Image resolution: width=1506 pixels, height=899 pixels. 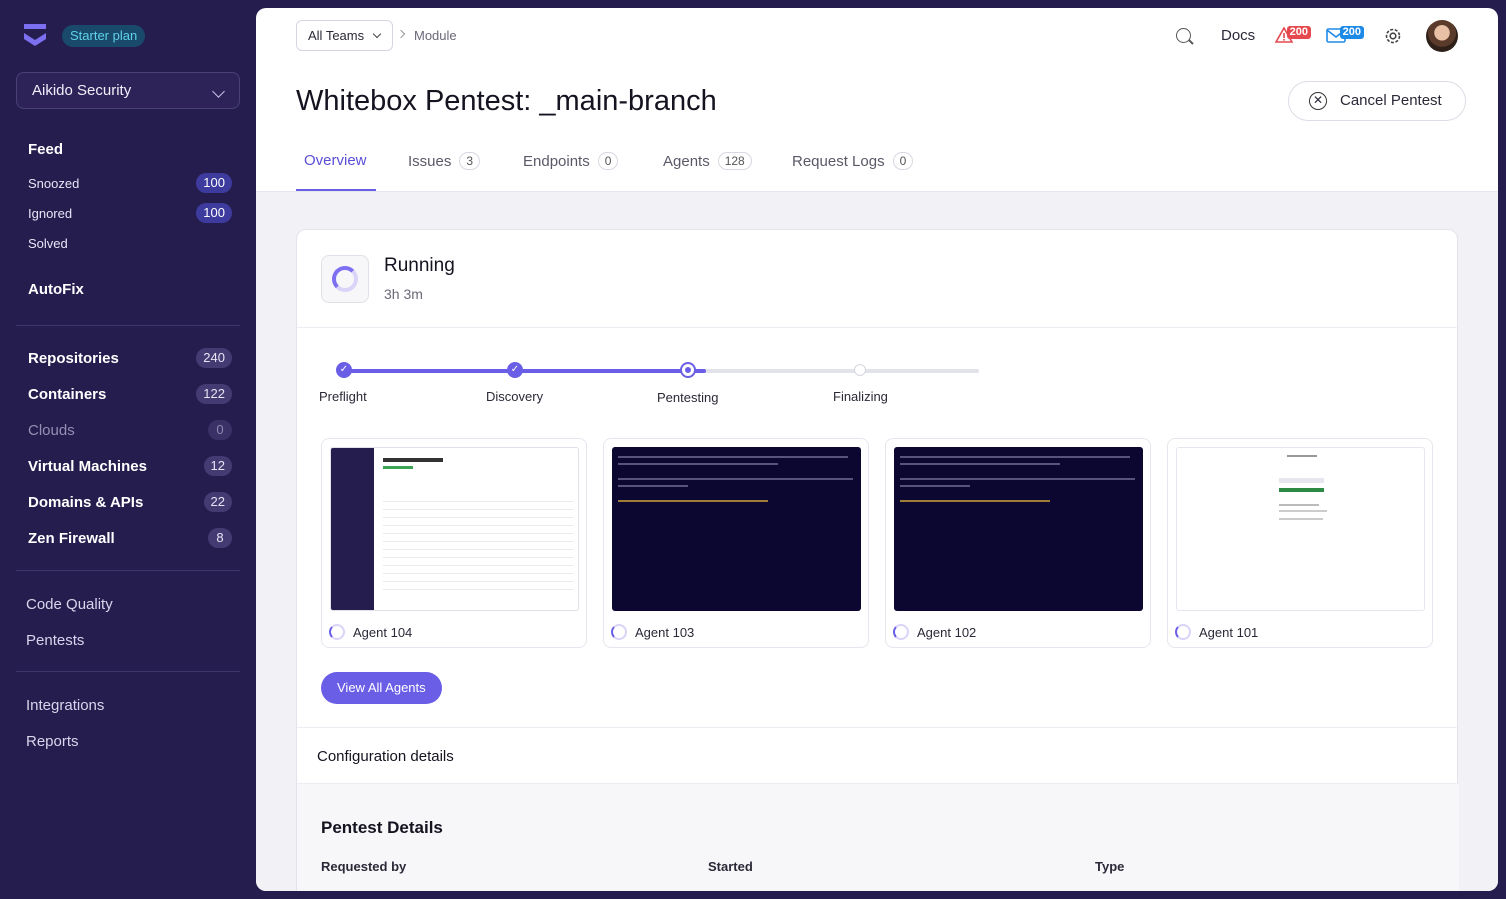 What do you see at coordinates (556, 161) in the screenshot?
I see `tab-label: Endpoints` at bounding box center [556, 161].